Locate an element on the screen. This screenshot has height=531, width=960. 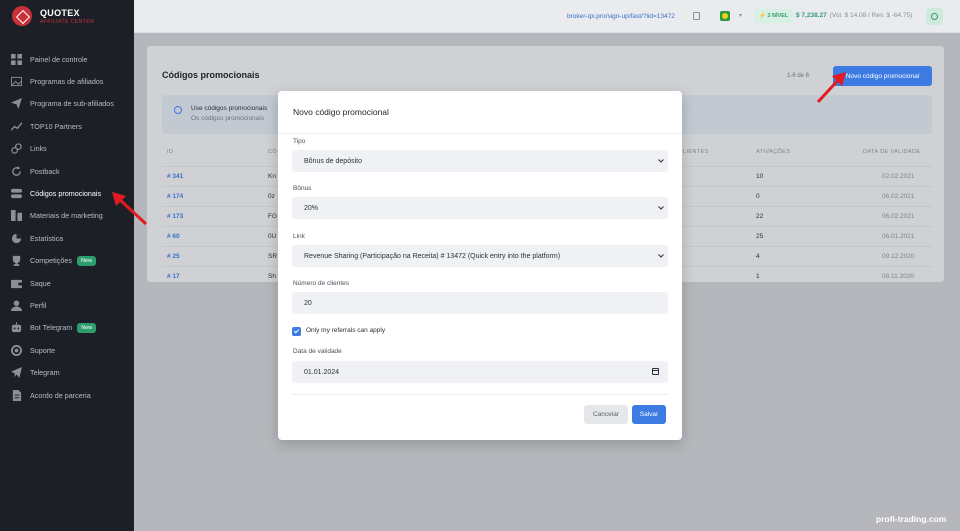
column-header-code: CÓ is located at coordinates (273, 152).